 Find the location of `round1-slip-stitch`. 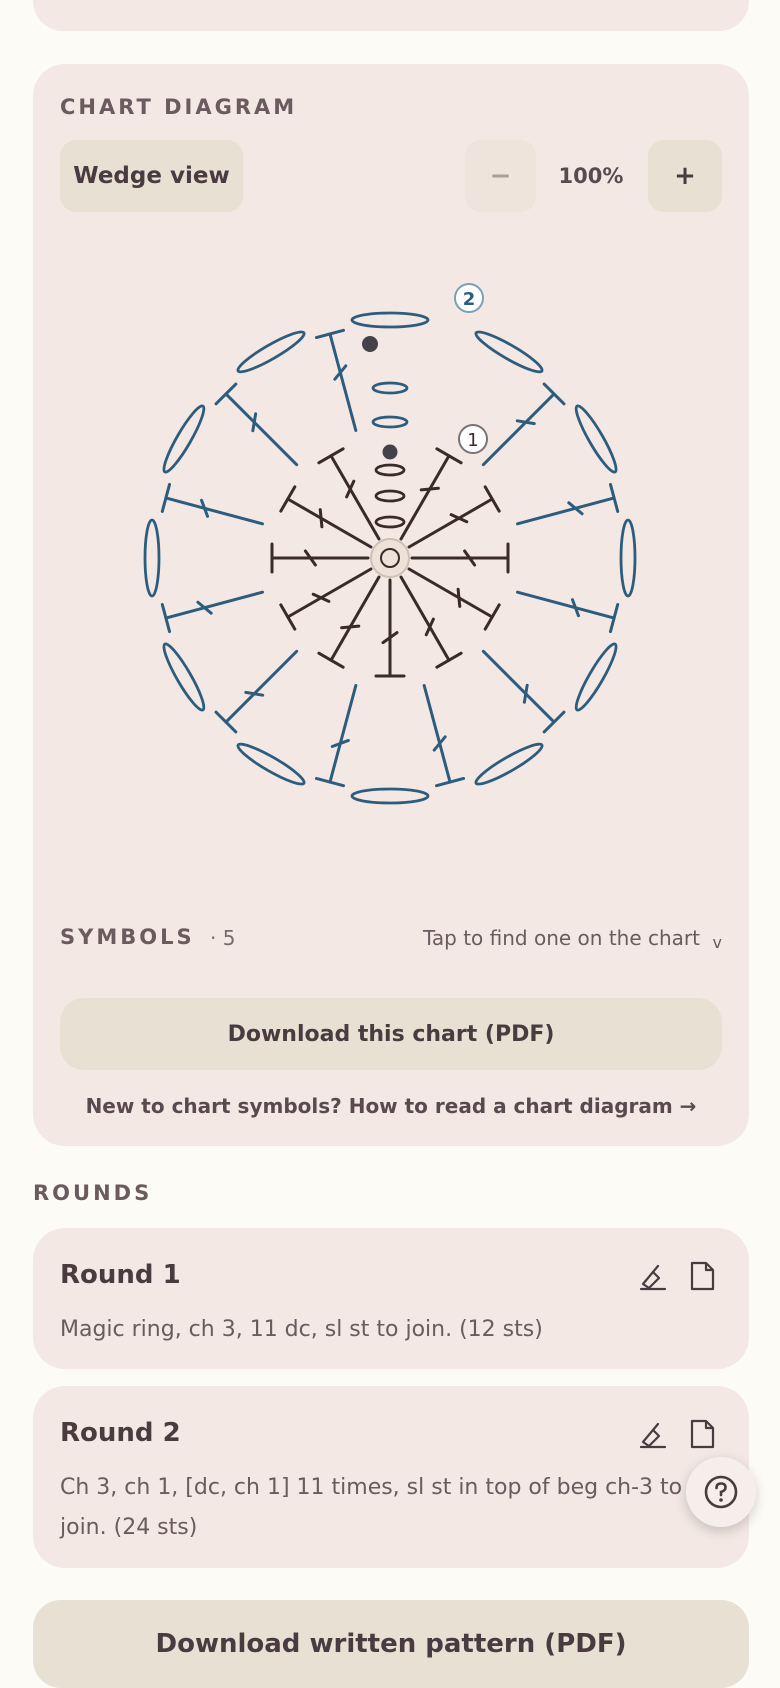

round1-slip-stitch is located at coordinates (390, 452).